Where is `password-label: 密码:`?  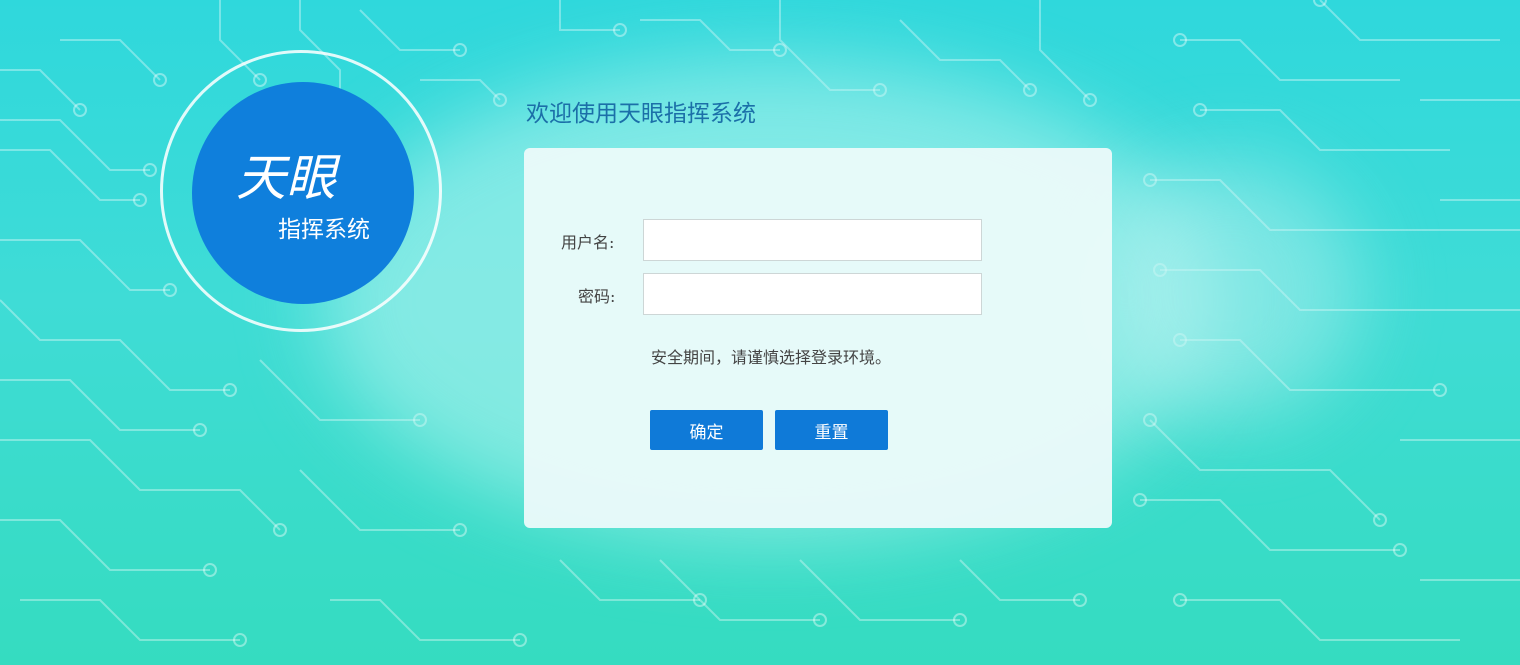 password-label: 密码: is located at coordinates (597, 296).